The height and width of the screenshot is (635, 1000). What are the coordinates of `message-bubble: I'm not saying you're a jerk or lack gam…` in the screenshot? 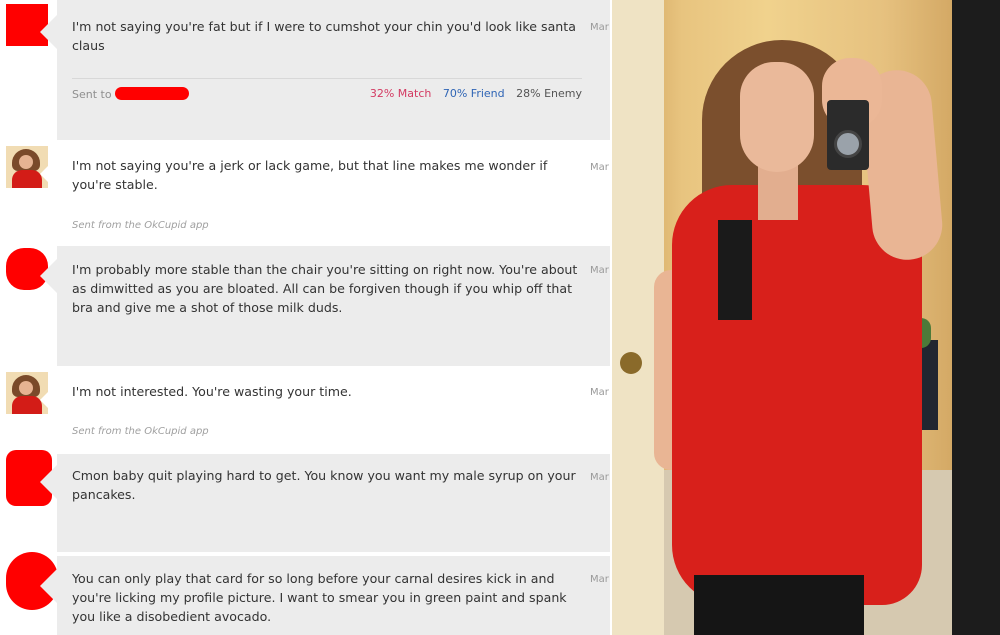 It's located at (333, 195).